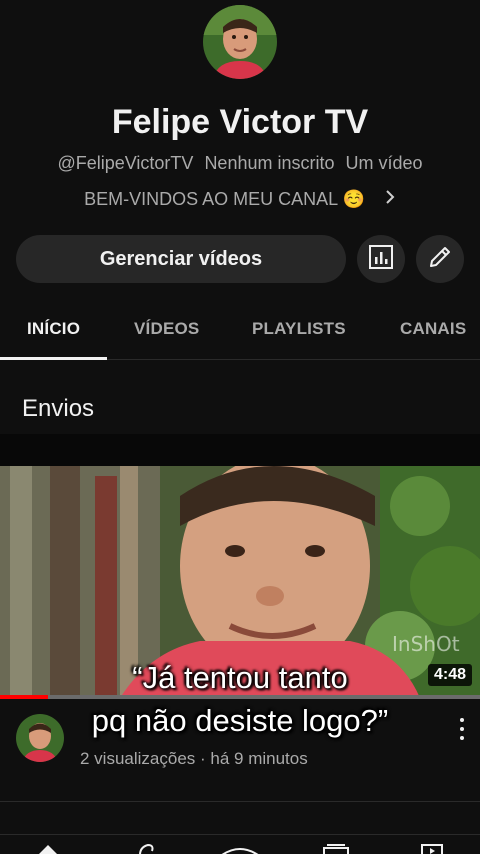 This screenshot has width=480, height=854. I want to click on library-icon, so click(432, 847).